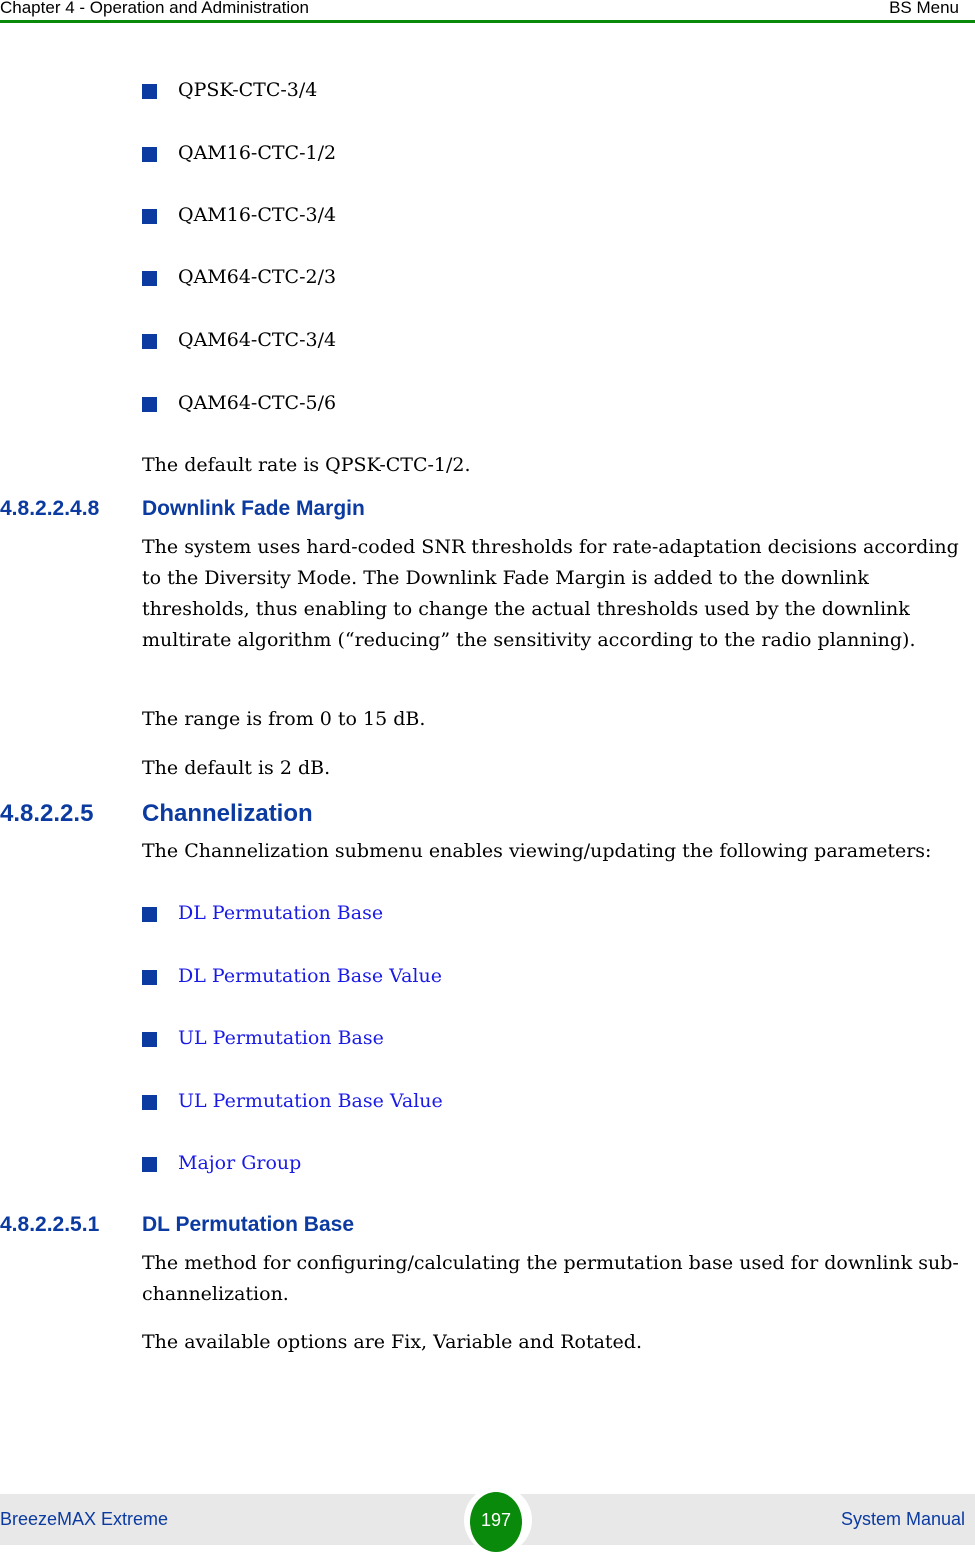 The height and width of the screenshot is (1554, 975). Describe the element at coordinates (306, 465) in the screenshot. I see `default-rate-text: The default rate is QPSK-CTC-1/2.` at that location.